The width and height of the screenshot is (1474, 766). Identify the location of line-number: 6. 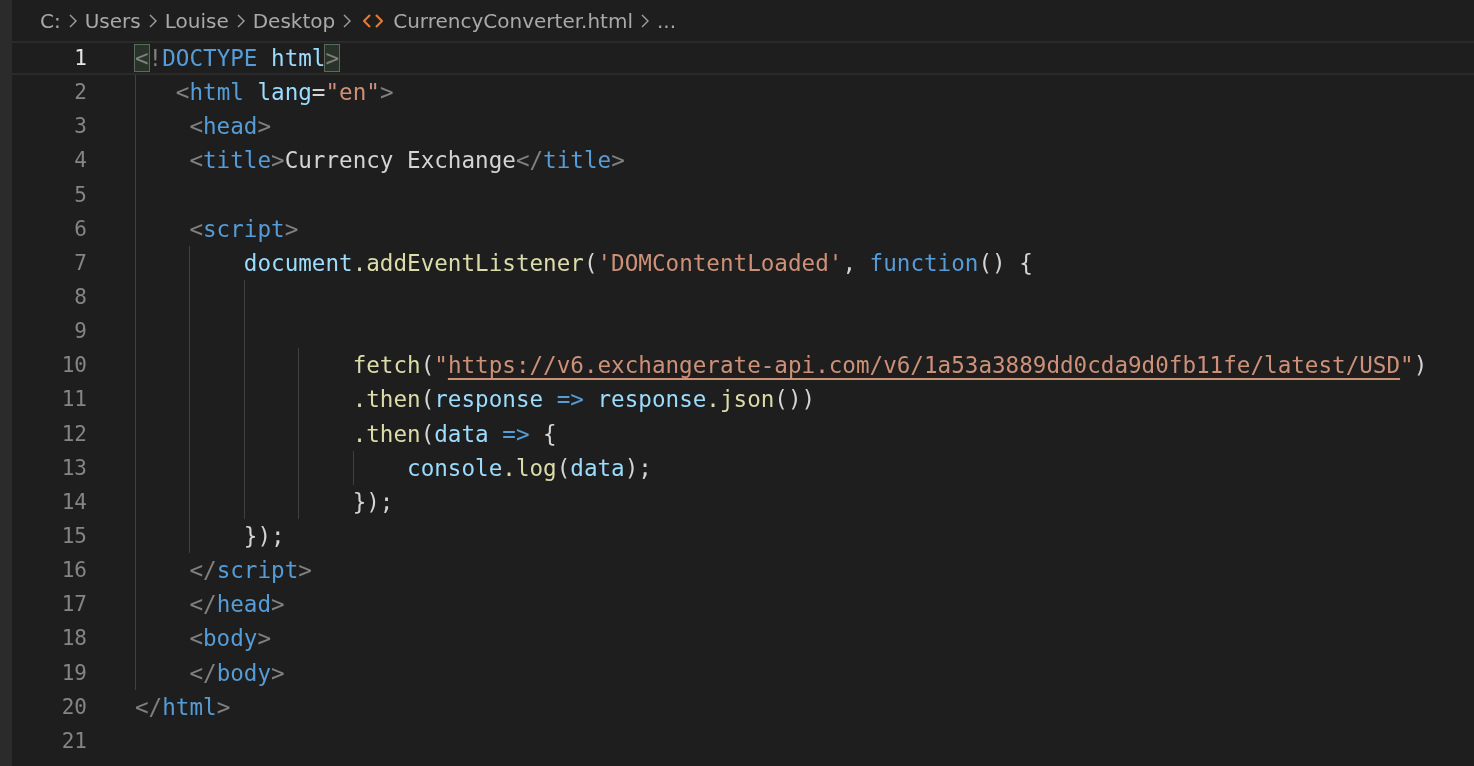
(80, 228).